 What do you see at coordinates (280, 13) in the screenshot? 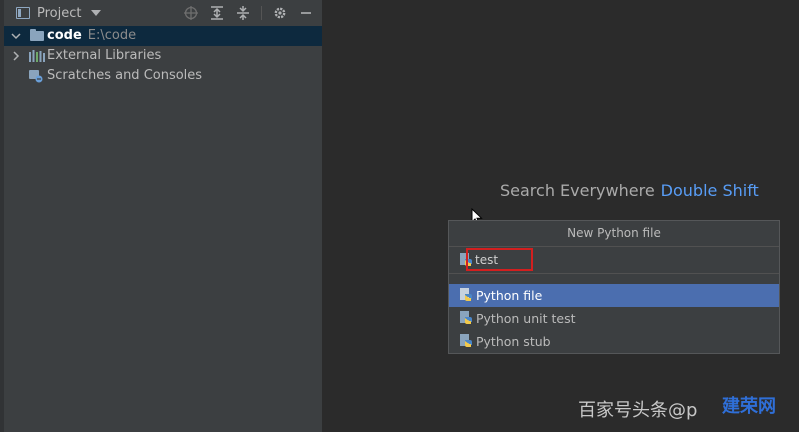
I see `gear-icon` at bounding box center [280, 13].